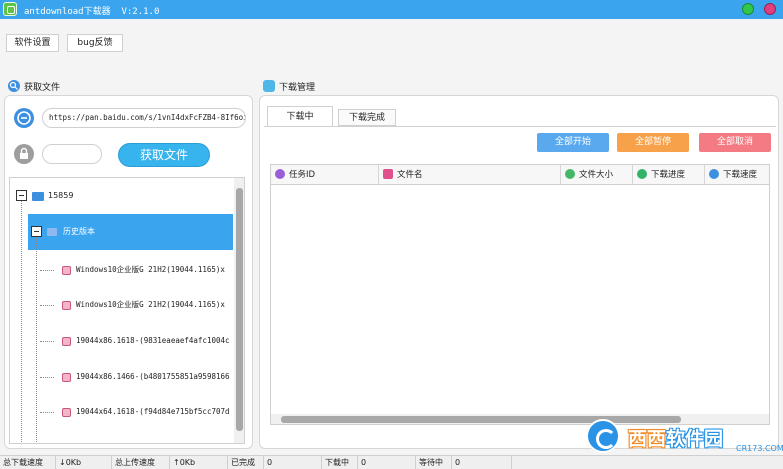 This screenshot has height=469, width=783. What do you see at coordinates (653, 142) in the screenshot?
I see `pause-all-button: 全部暂停` at bounding box center [653, 142].